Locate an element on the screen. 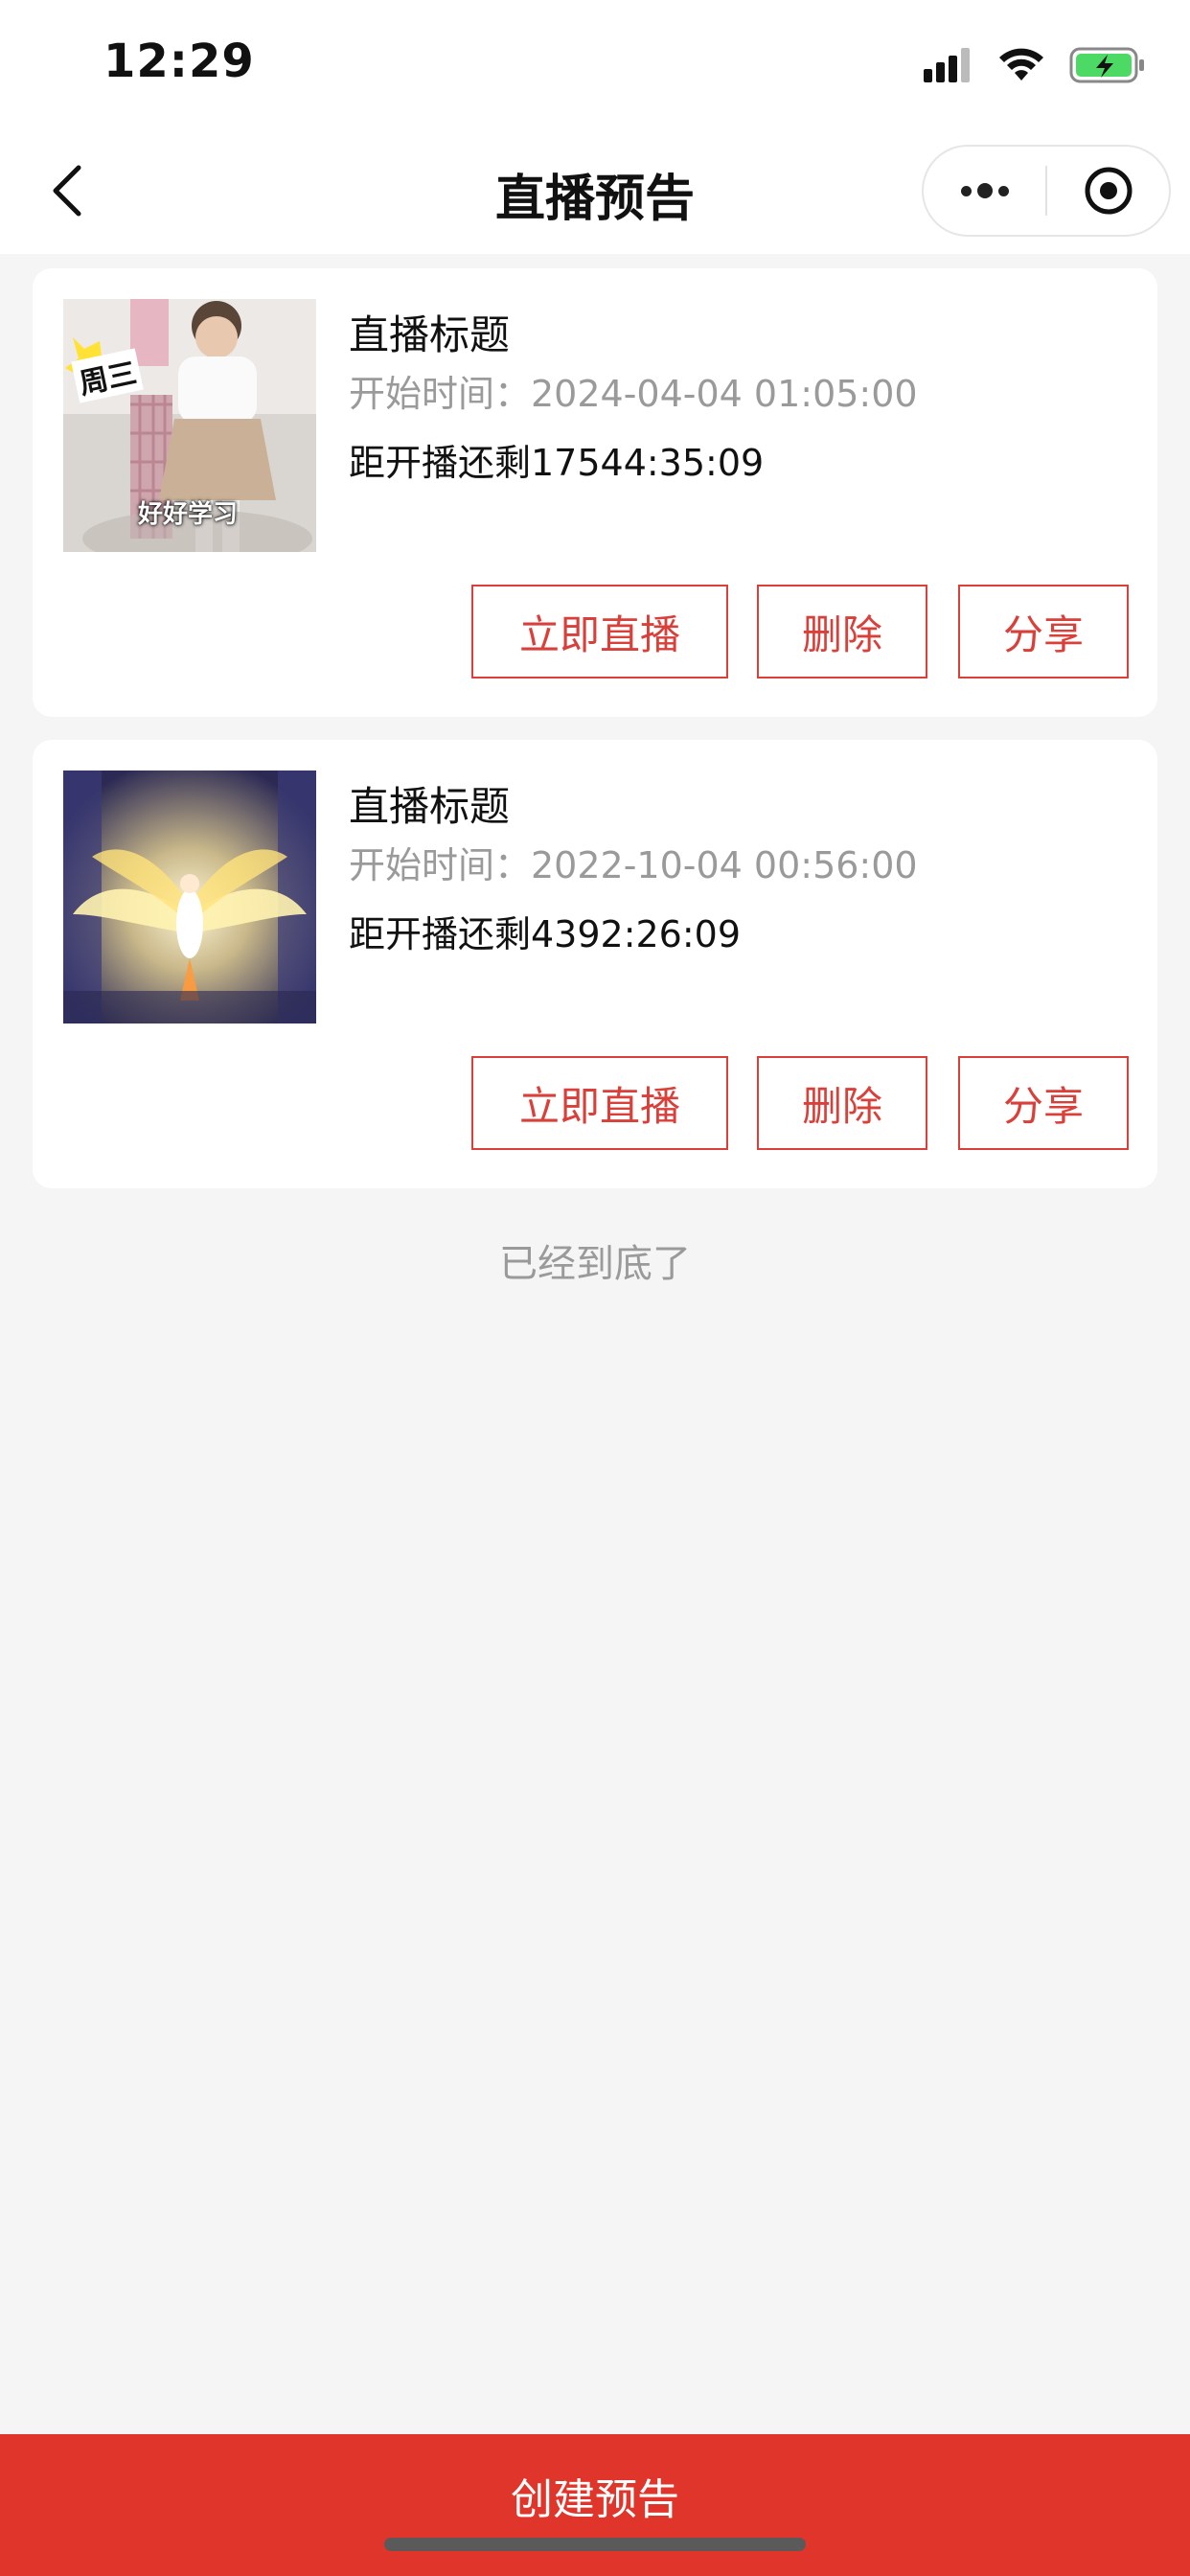 This screenshot has height=2576, width=1190. start-time: 开始时间：2024-04-04 01:05:00 is located at coordinates (634, 394).